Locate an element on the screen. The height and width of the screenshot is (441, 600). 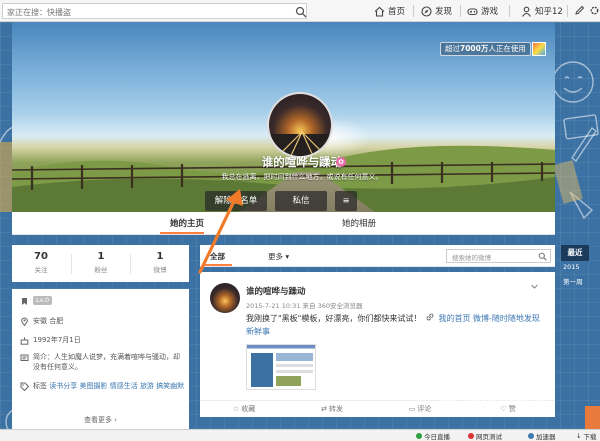
compass-icon is located at coordinates (426, 11).